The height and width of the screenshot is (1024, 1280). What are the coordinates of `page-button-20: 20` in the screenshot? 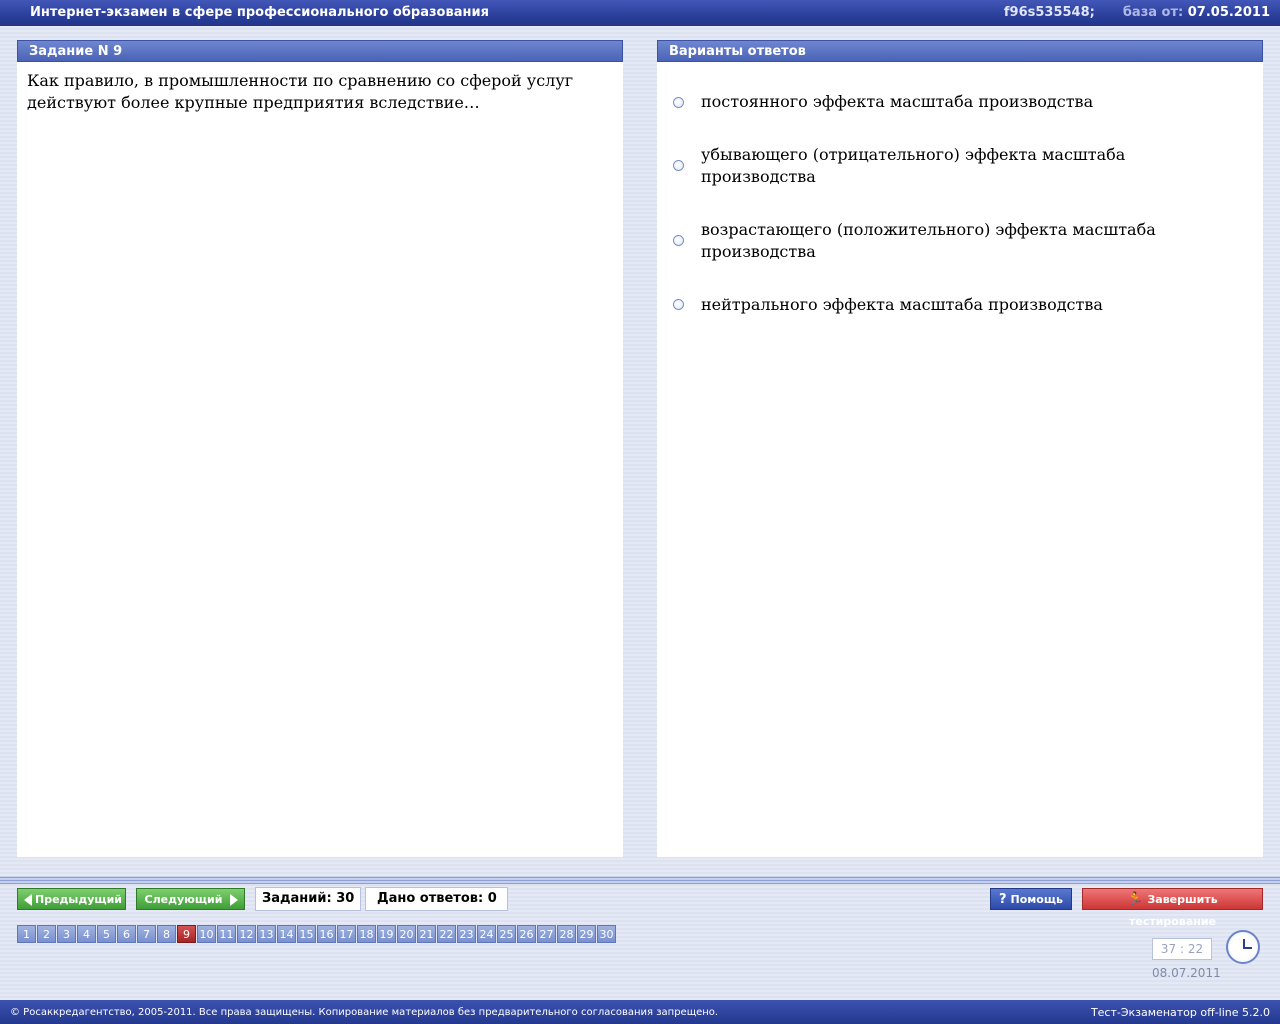 It's located at (406, 934).